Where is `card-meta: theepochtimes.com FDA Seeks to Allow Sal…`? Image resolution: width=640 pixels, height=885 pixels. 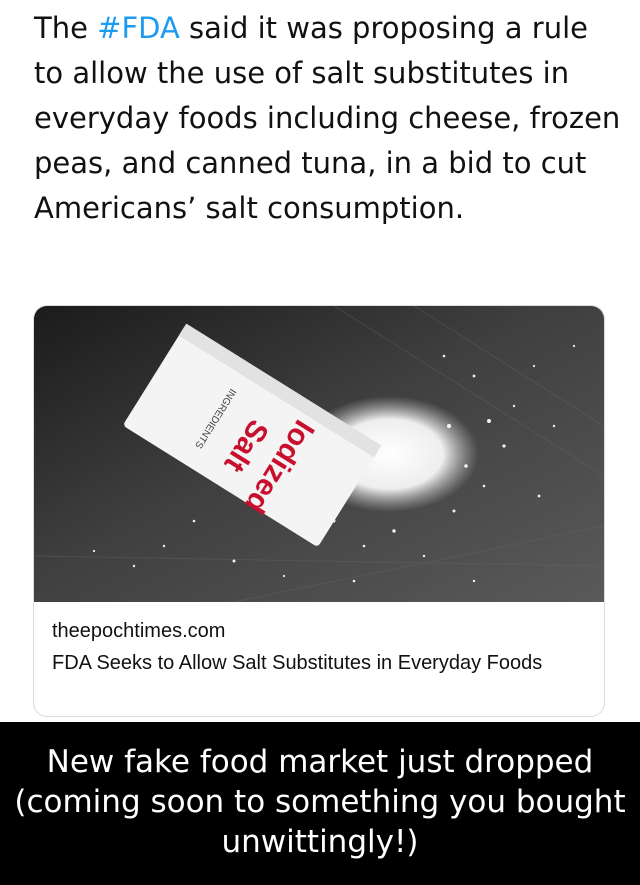
card-meta: theepochtimes.com FDA Seeks to Allow Sal… is located at coordinates (322, 647).